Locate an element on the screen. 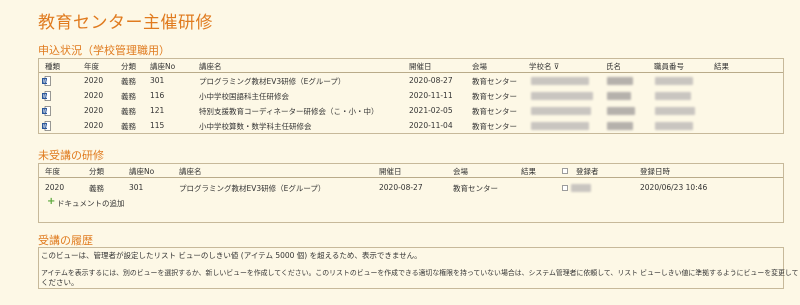 This screenshot has height=305, width=800. table-header: 年度 分類 講座No 講座名 開催日 会場 結果 登録者 登録日時 is located at coordinates (411, 171).